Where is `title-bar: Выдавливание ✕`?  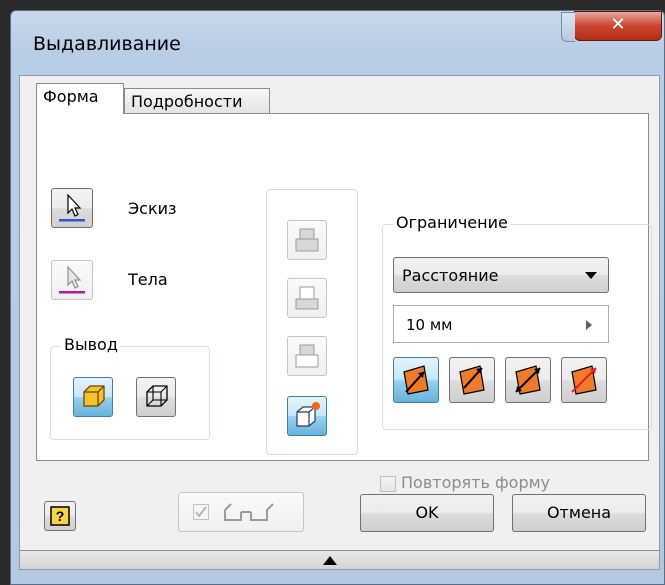 title-bar: Выдавливание ✕ is located at coordinates (337, 41).